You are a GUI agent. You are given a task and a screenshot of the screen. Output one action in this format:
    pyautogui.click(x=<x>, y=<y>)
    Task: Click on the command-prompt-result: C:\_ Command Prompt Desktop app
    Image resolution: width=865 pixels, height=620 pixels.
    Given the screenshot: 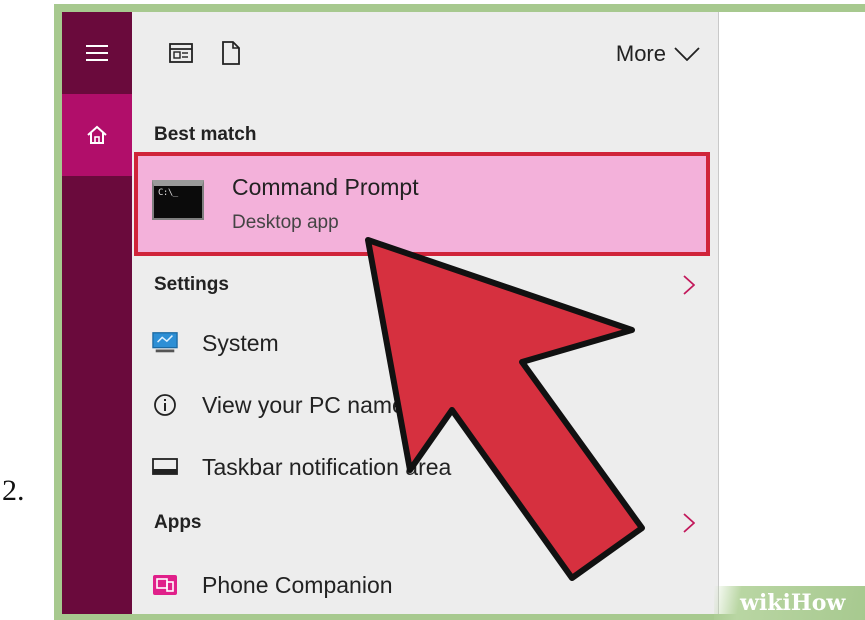 What is the action you would take?
    pyautogui.click(x=422, y=204)
    